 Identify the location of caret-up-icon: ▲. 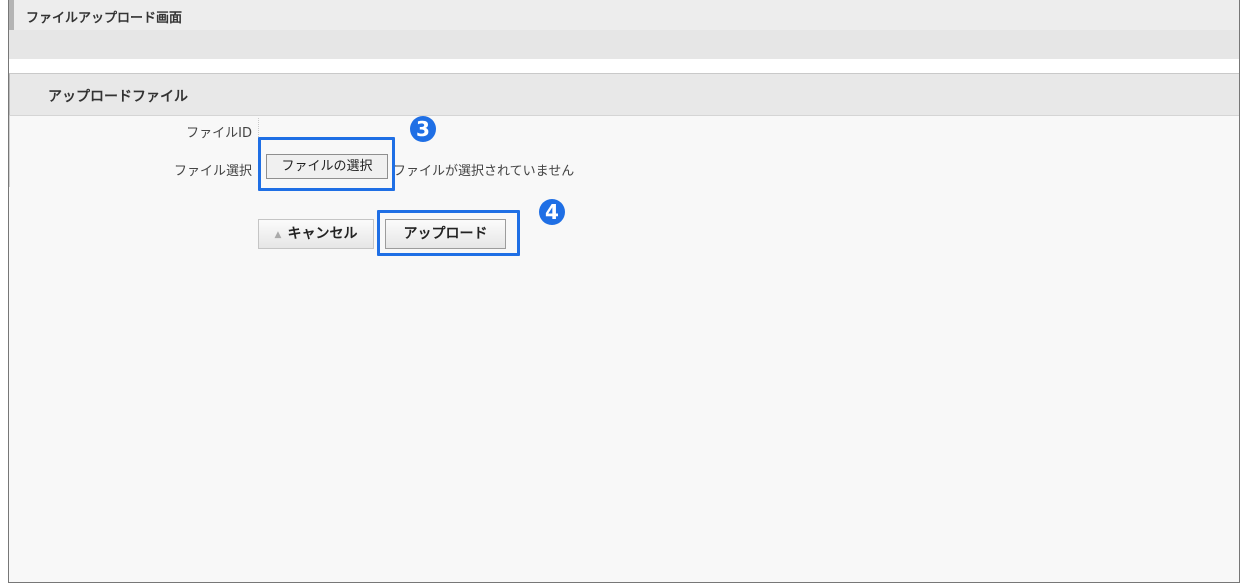
(278, 235).